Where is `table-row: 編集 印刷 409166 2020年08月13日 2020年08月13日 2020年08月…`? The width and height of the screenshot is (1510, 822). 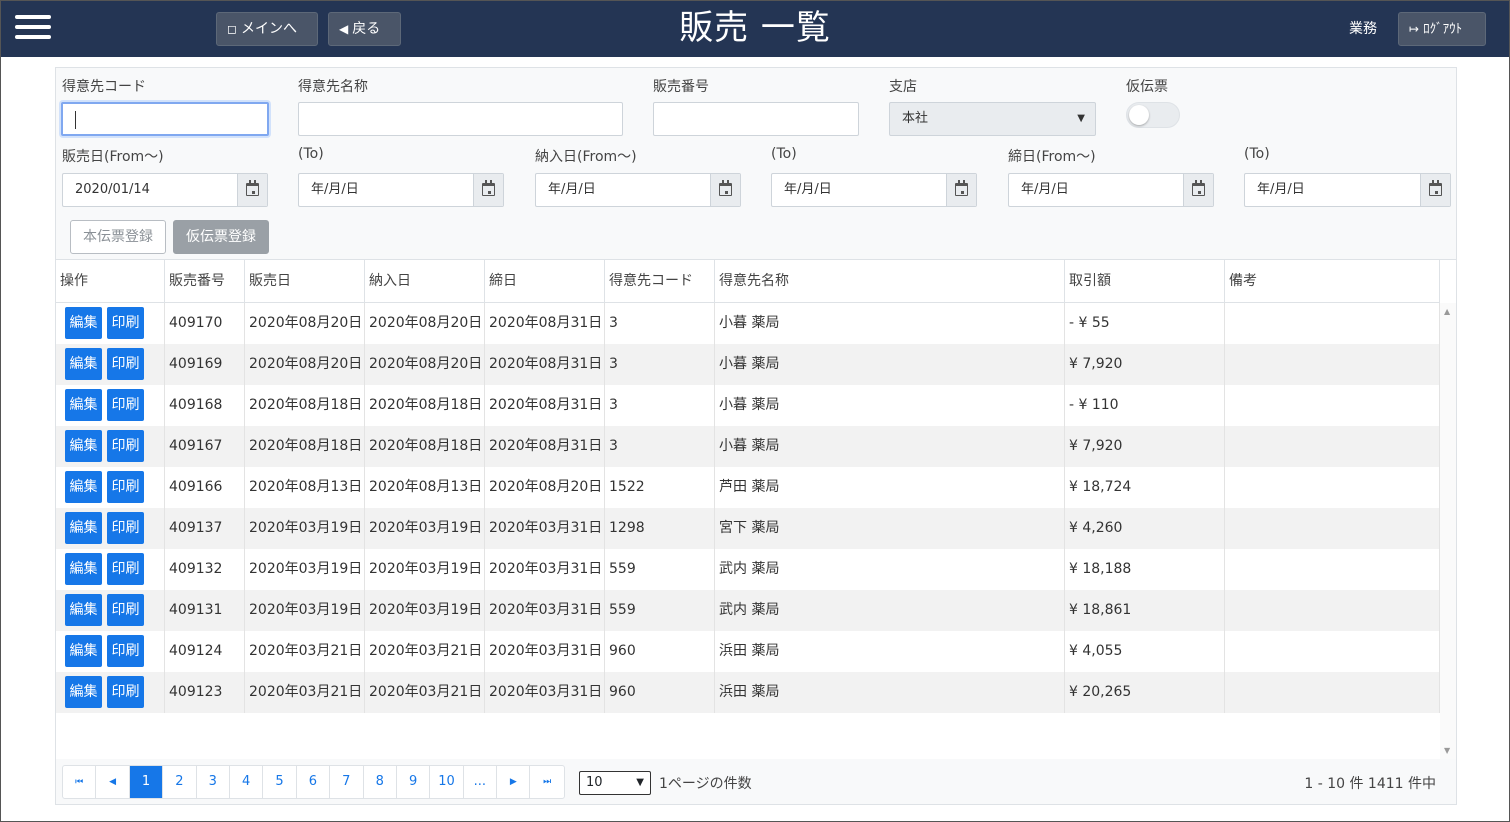
table-row: 編集 印刷 409166 2020年08月13日 2020年08月13日 2020年08月… is located at coordinates (748, 487).